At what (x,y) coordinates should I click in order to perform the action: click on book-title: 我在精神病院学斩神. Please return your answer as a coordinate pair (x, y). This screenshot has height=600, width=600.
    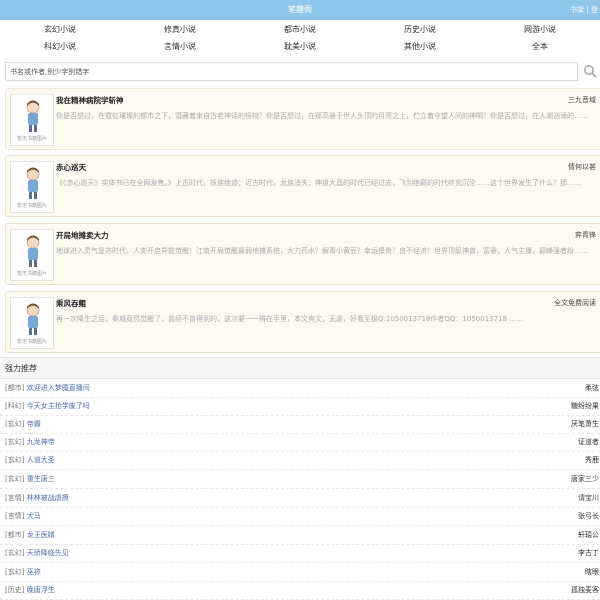
    Looking at the image, I should click on (90, 100).